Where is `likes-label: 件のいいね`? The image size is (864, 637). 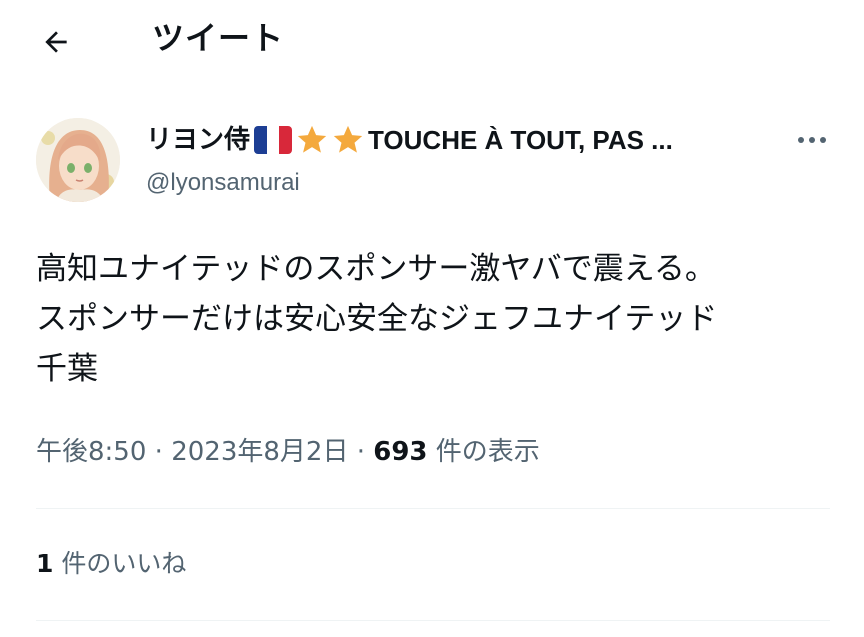 likes-label: 件のいいね is located at coordinates (120, 563).